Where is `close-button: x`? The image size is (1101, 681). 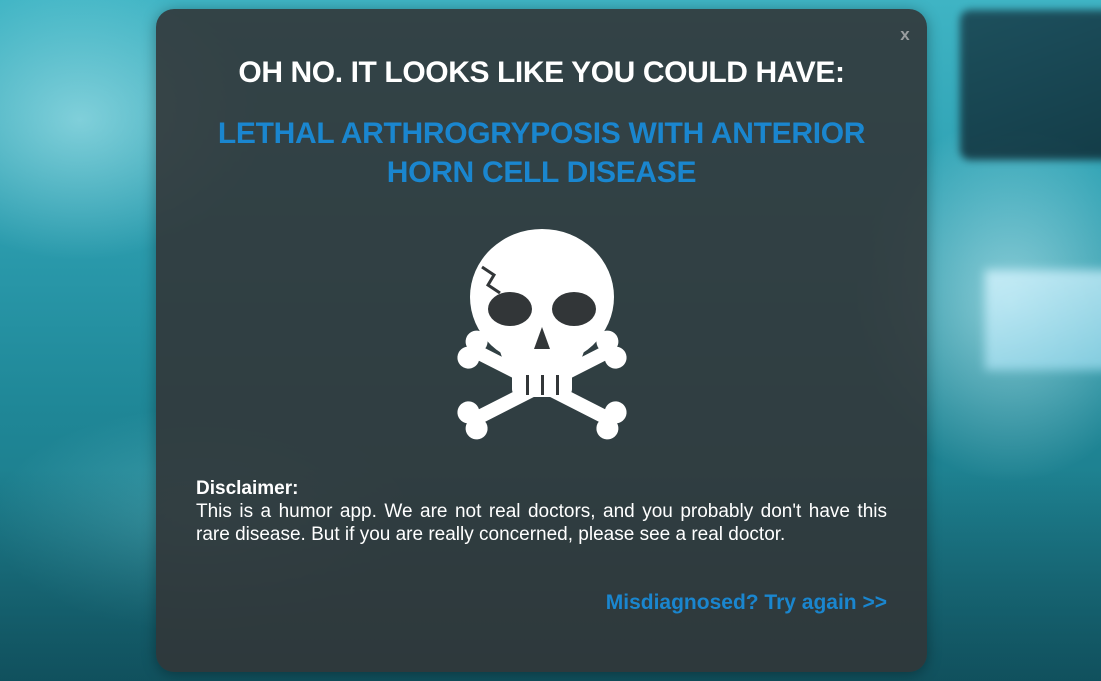
close-button: x is located at coordinates (905, 35).